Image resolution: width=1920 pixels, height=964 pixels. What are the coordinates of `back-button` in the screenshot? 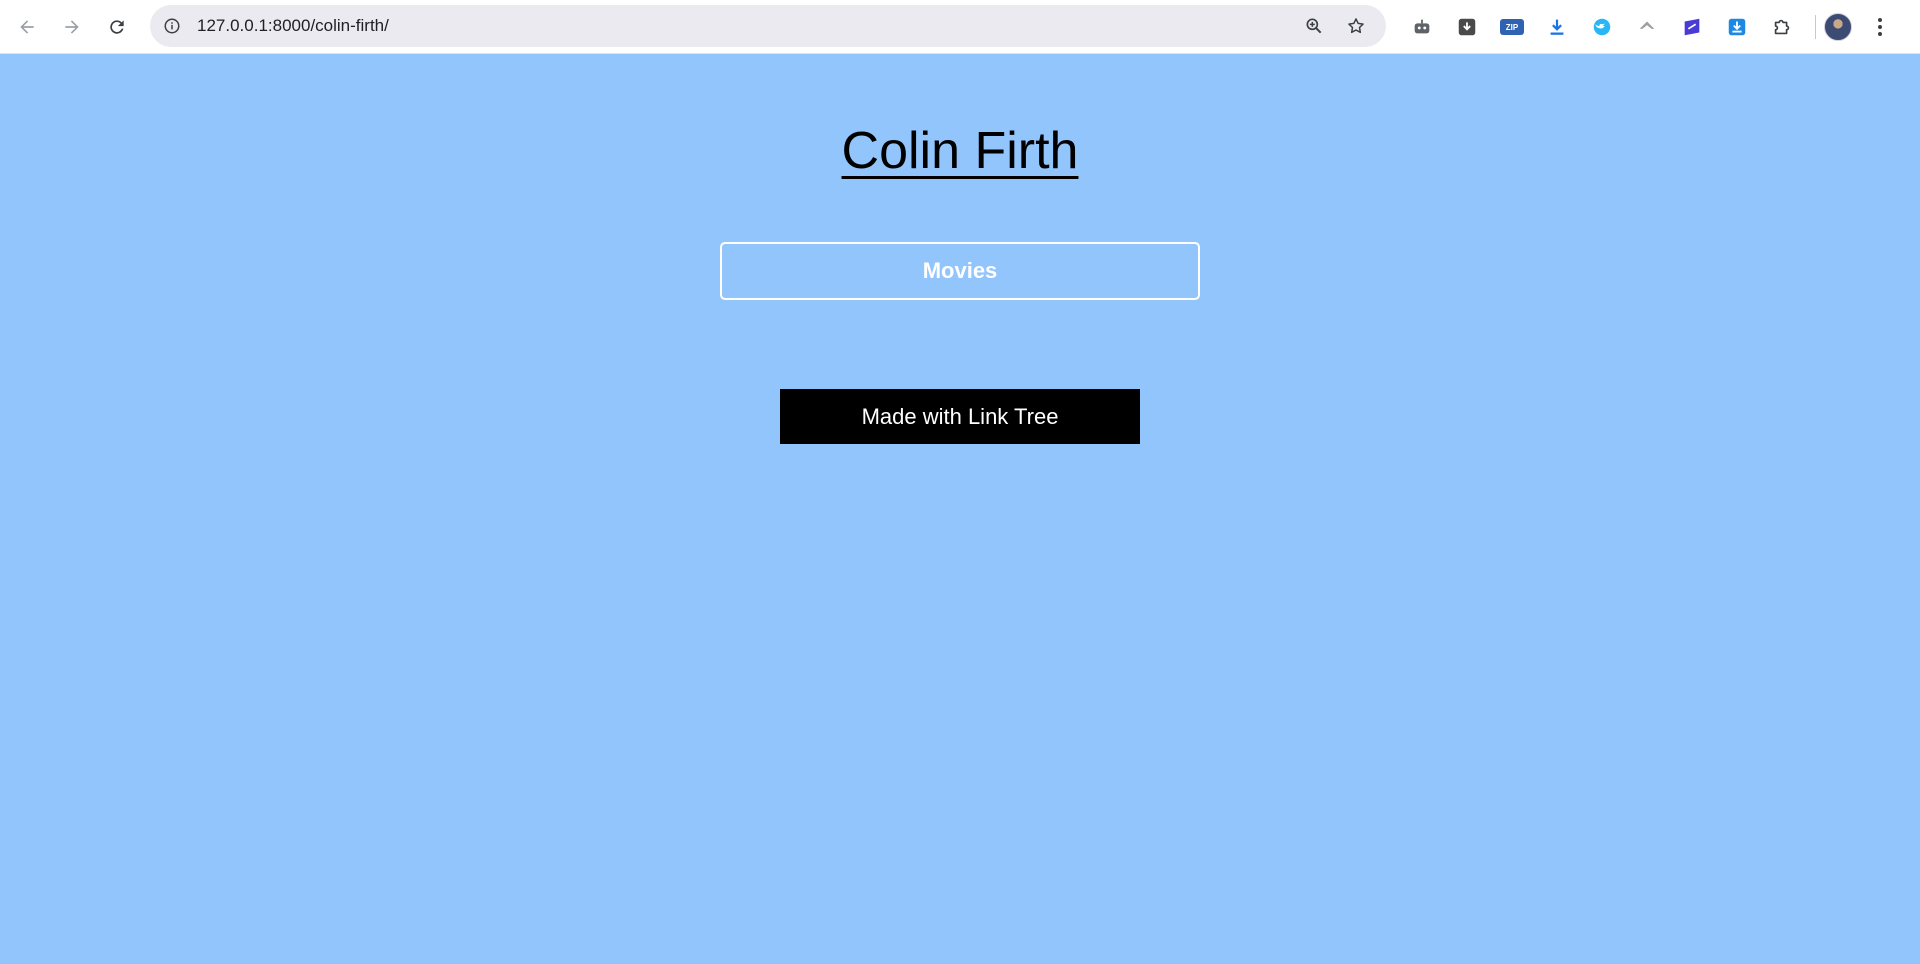 It's located at (27, 27).